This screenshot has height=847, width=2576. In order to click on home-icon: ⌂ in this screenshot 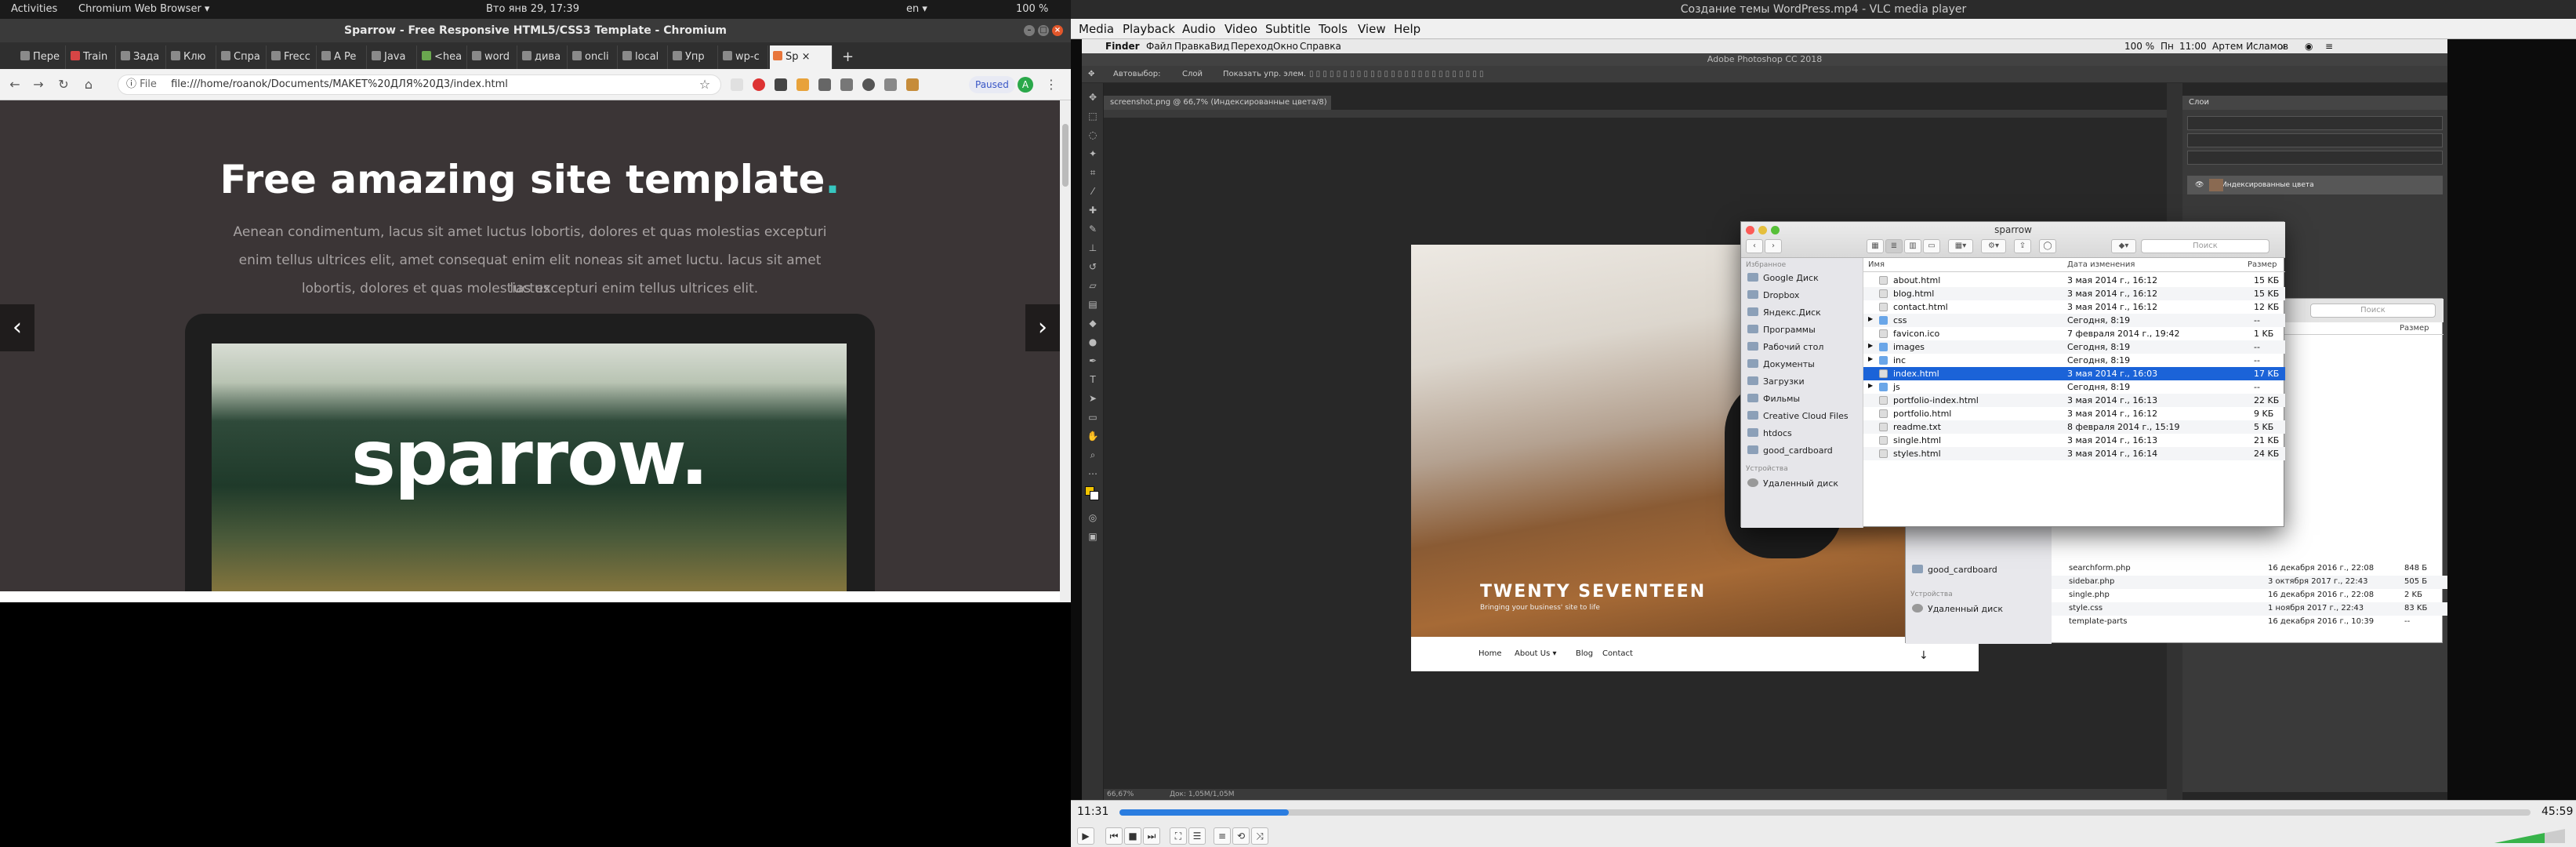, I will do `click(88, 84)`.